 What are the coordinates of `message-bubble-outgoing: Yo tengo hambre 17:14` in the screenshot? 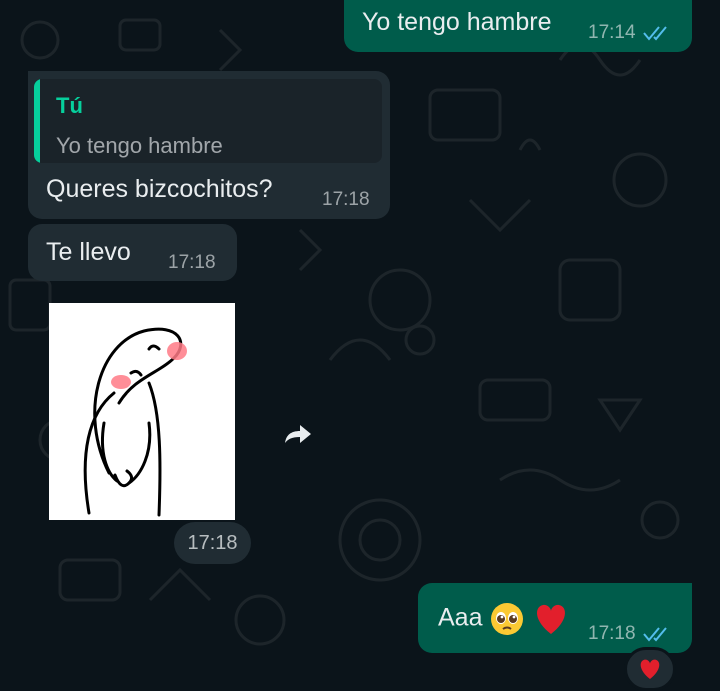 It's located at (518, 26).